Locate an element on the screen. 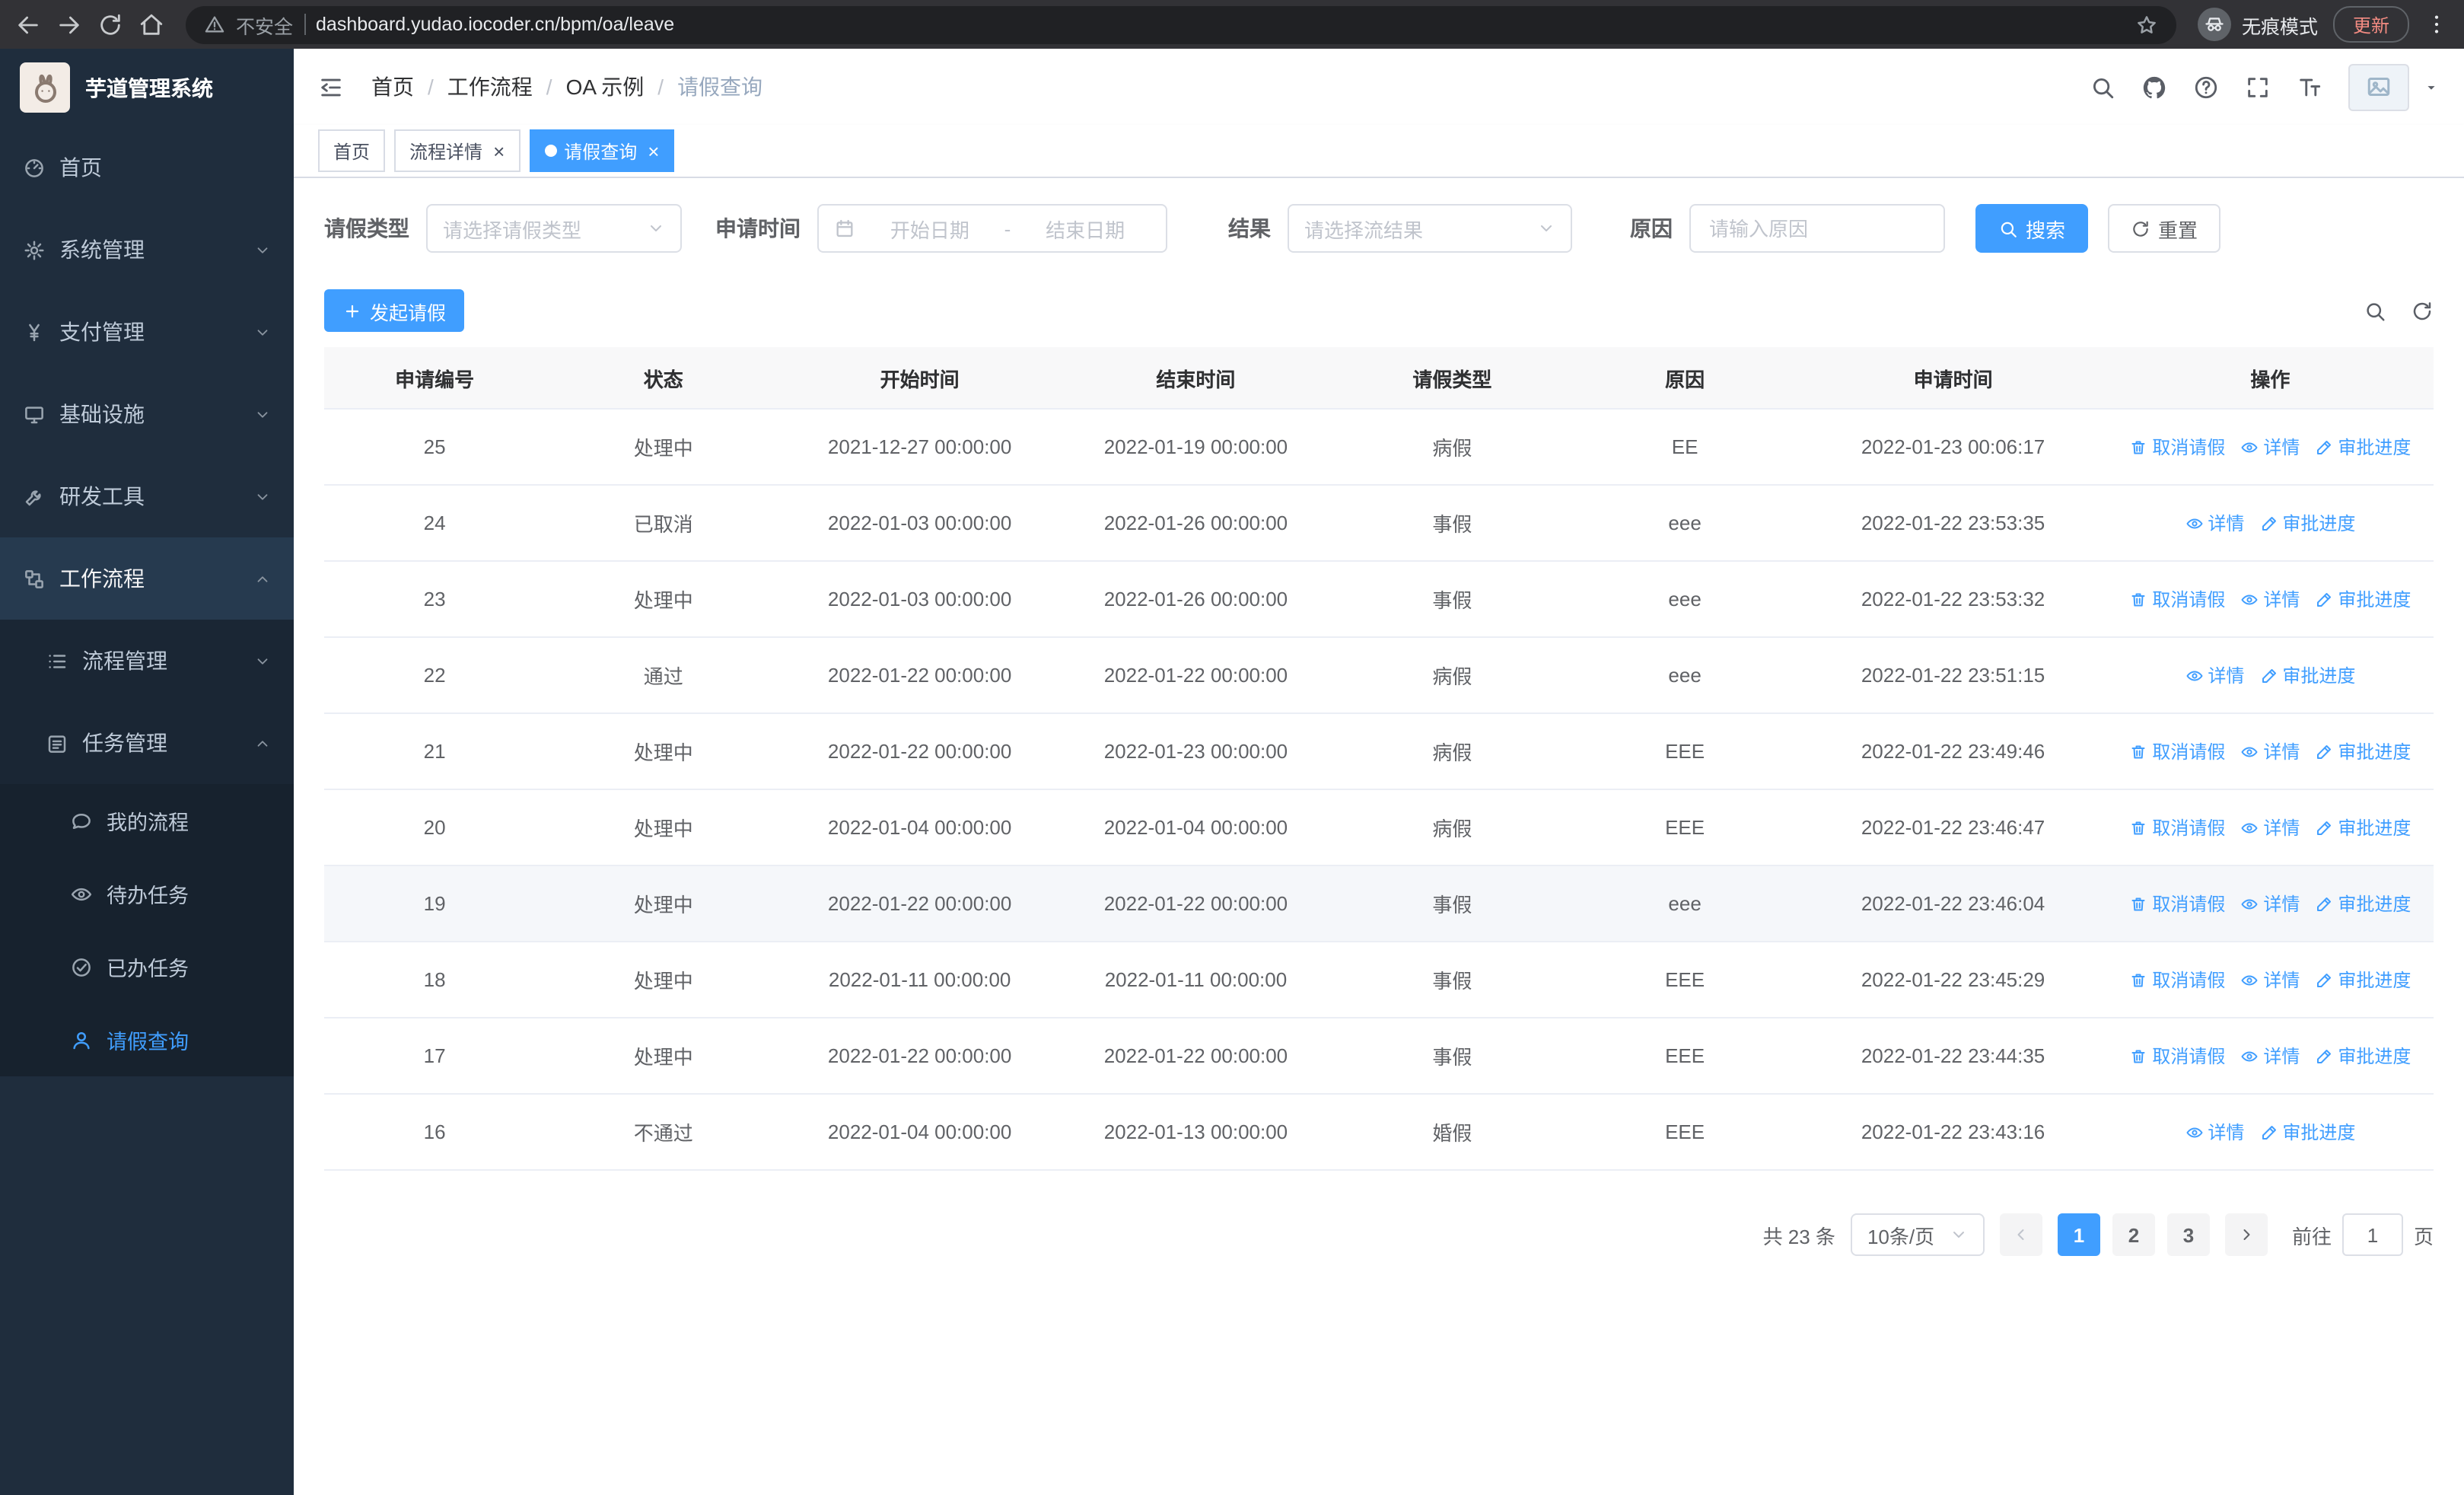 Image resolution: width=2464 pixels, height=1495 pixels. sidebar-item-task-management: 任务管理 is located at coordinates (147, 743).